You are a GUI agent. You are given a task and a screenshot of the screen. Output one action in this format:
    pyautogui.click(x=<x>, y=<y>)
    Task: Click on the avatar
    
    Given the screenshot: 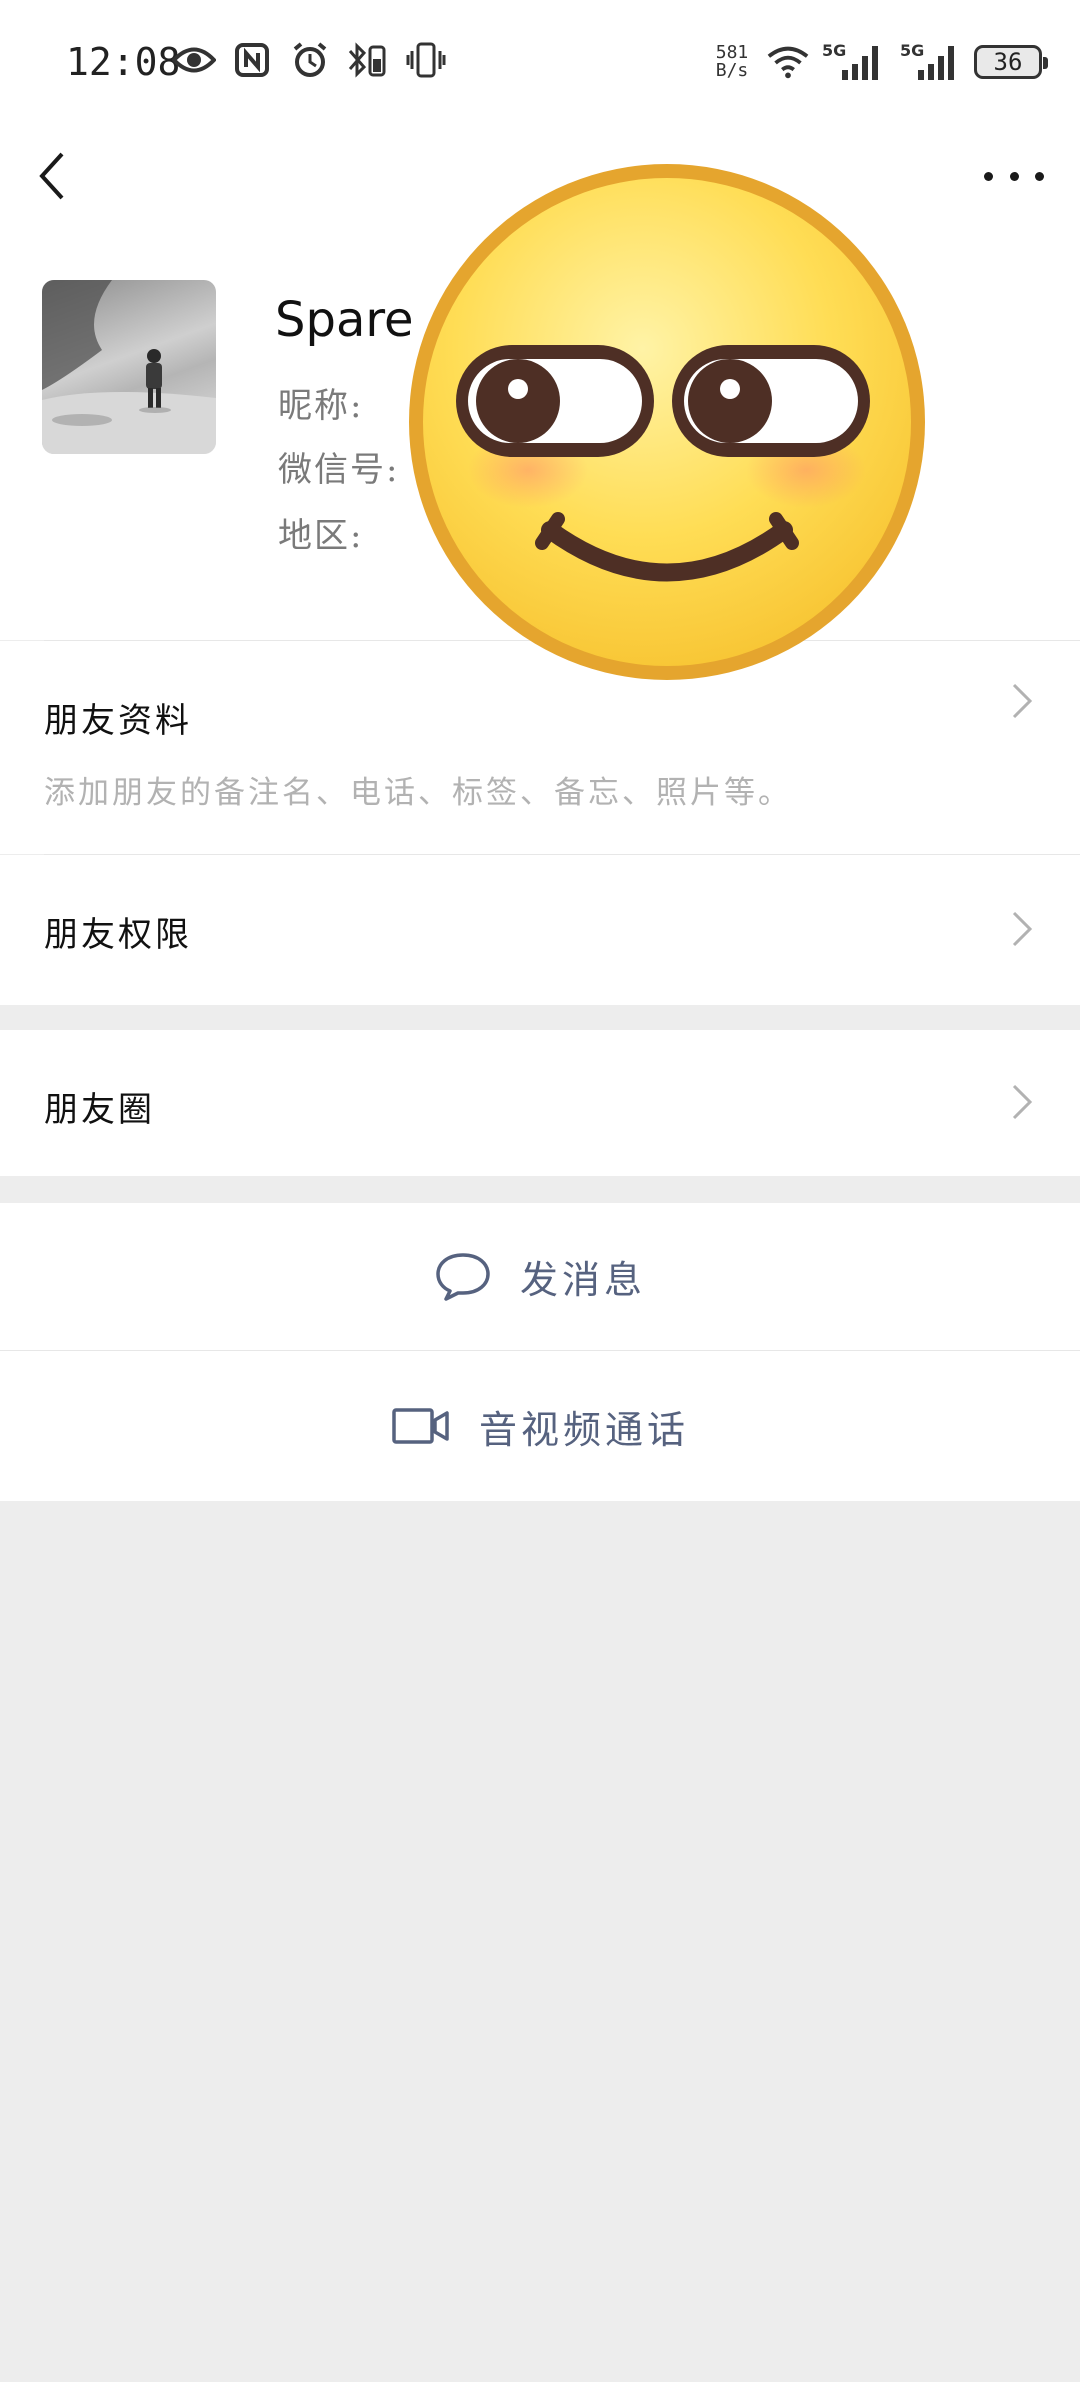 What is the action you would take?
    pyautogui.click(x=129, y=367)
    